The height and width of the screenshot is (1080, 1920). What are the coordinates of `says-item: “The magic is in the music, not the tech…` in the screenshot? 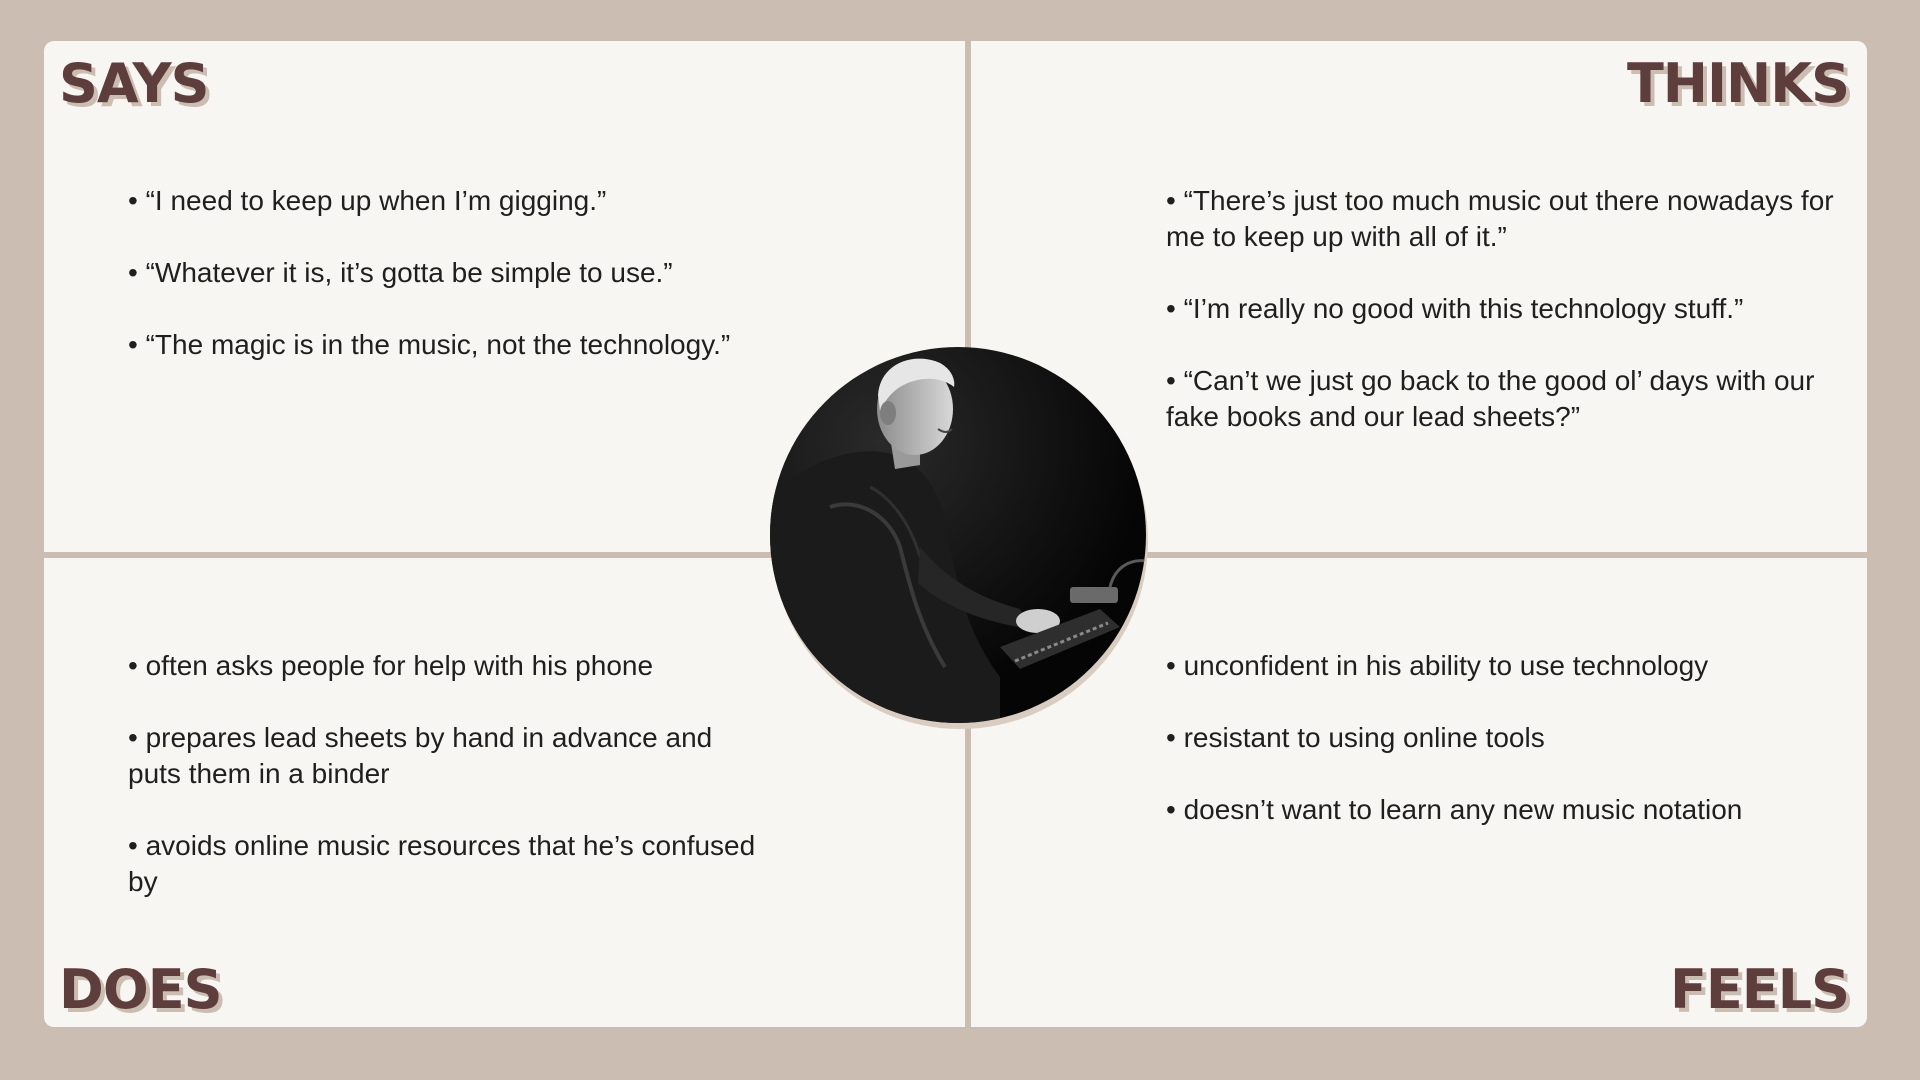 It's located at (448, 345).